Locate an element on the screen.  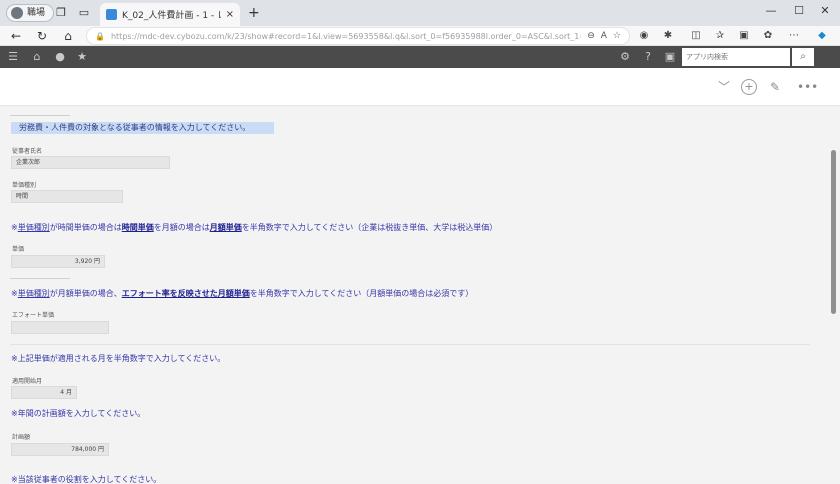
unit-price-label: 単価 is located at coordinates (18, 249).